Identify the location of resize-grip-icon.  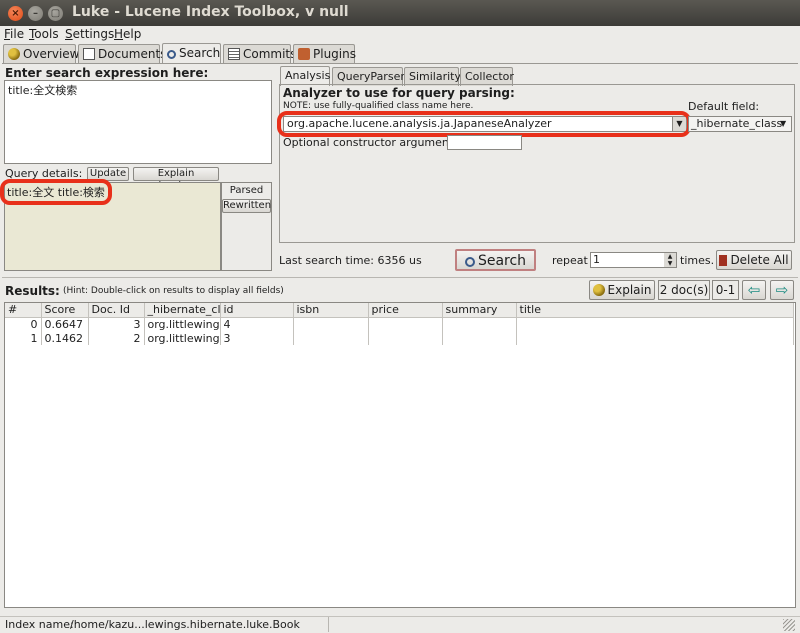
(789, 625).